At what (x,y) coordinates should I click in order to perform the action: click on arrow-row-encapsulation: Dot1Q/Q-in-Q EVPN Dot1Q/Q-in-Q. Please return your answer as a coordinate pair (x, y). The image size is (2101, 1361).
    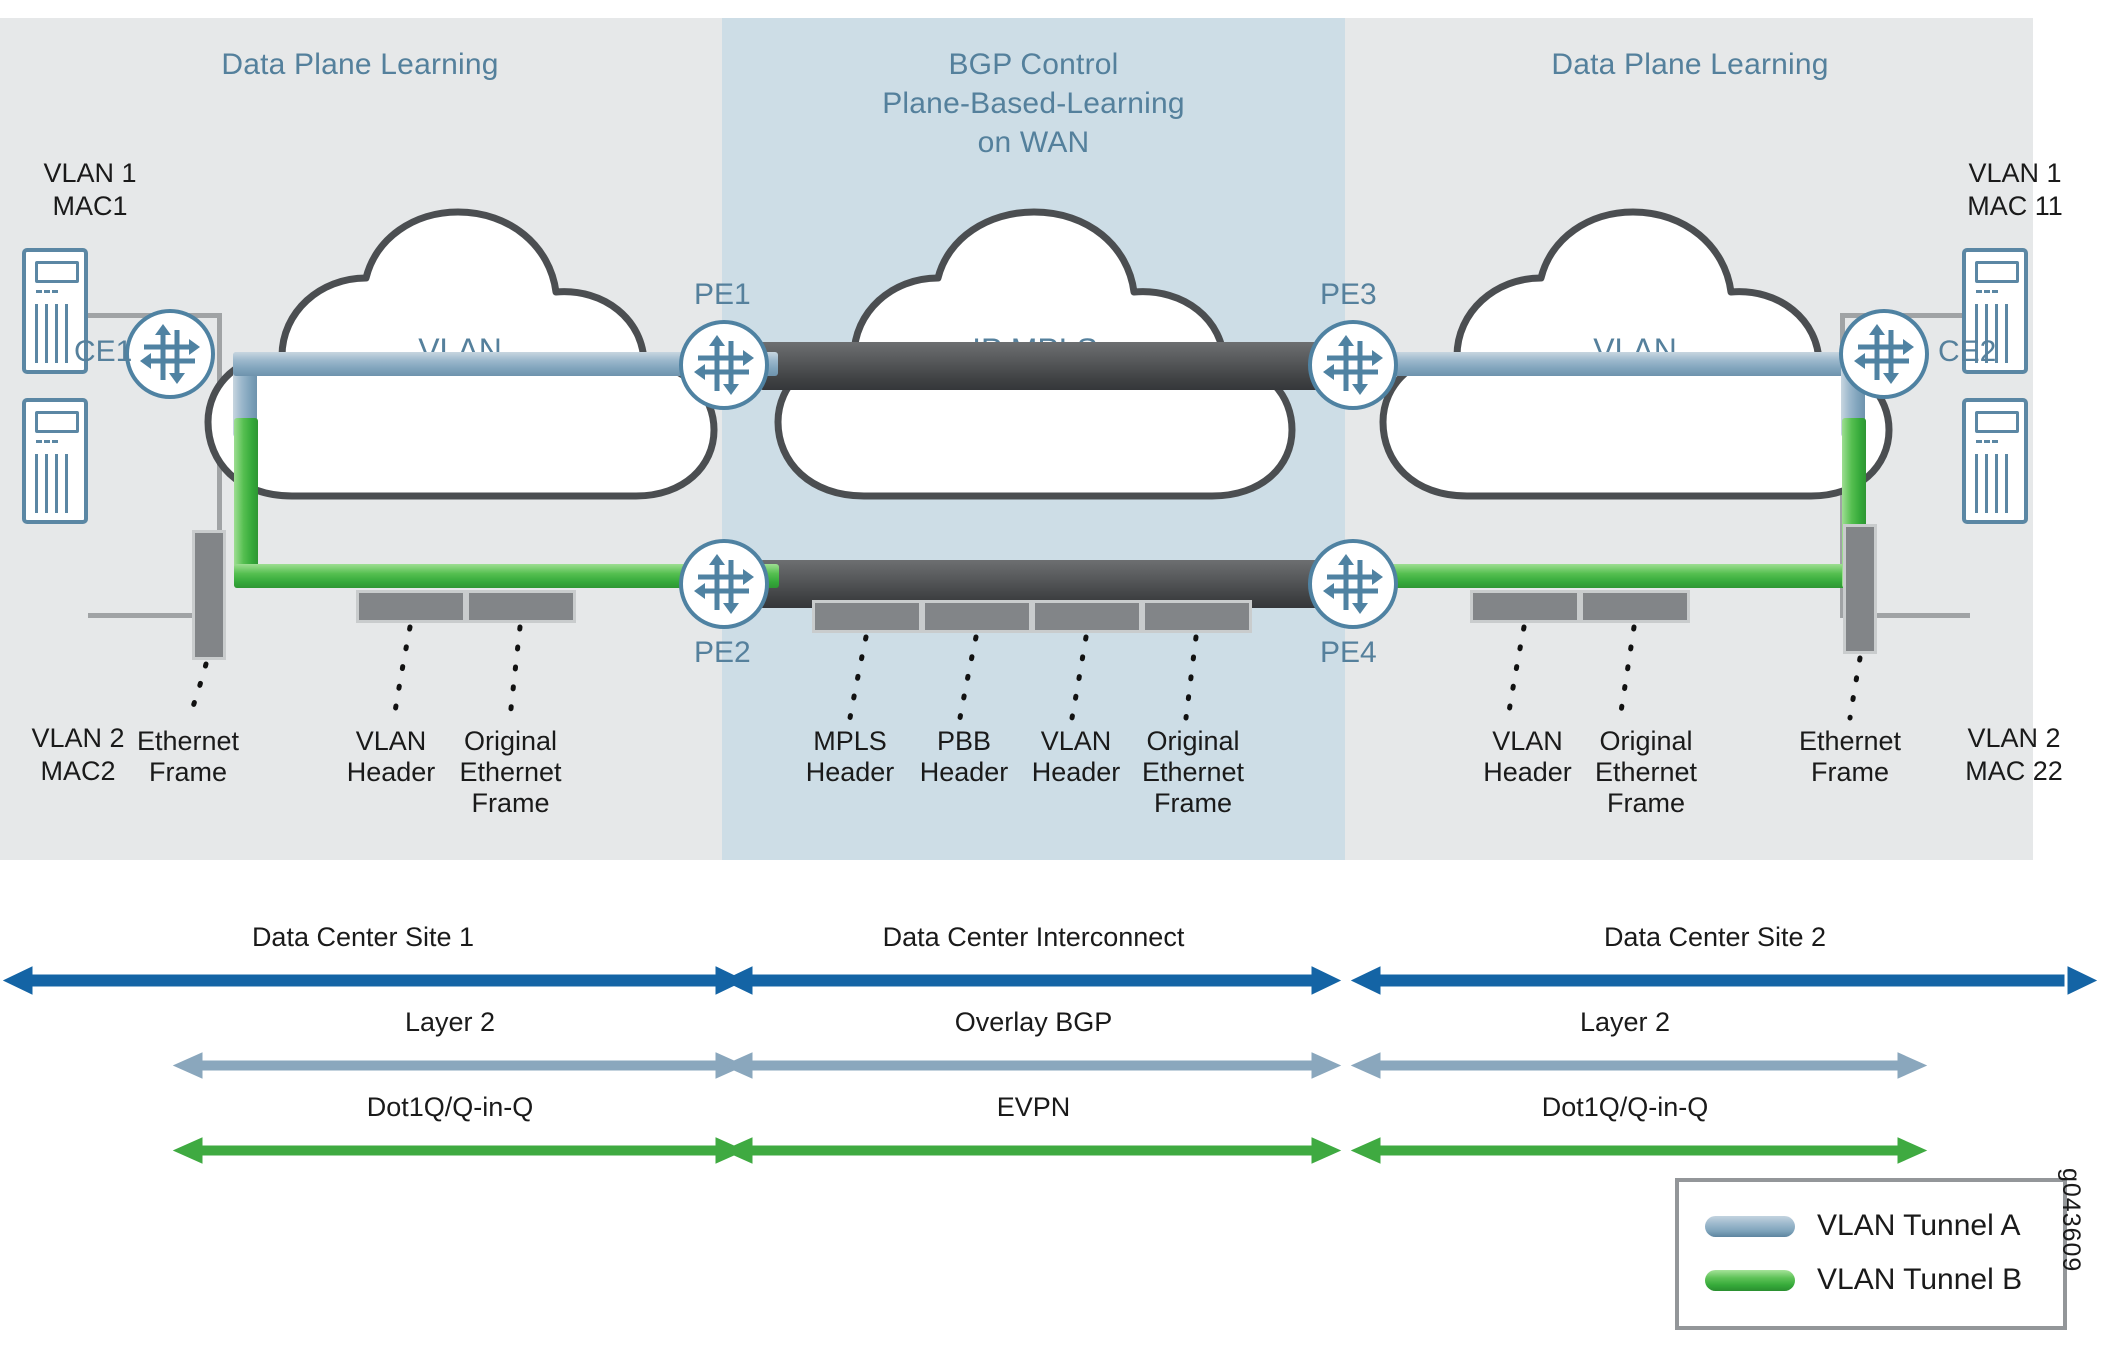
    Looking at the image, I should click on (1050, 1128).